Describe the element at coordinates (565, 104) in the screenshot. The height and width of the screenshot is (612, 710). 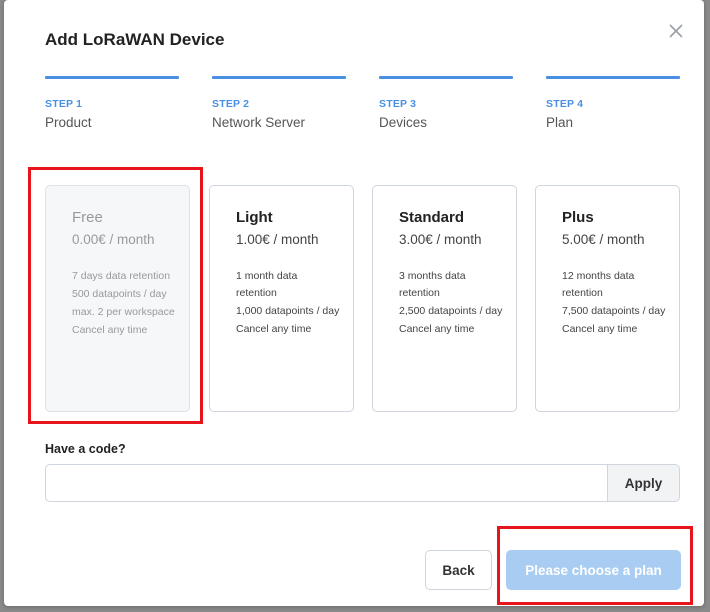
I see `step-number: STEP 4` at that location.